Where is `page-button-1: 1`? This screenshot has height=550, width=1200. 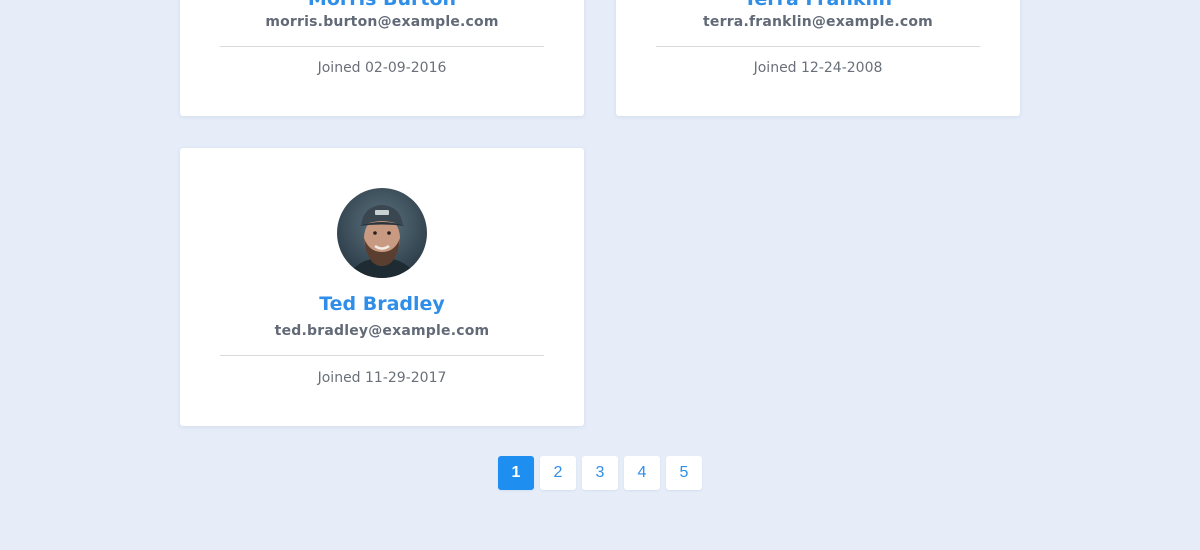
page-button-1: 1 is located at coordinates (516, 473).